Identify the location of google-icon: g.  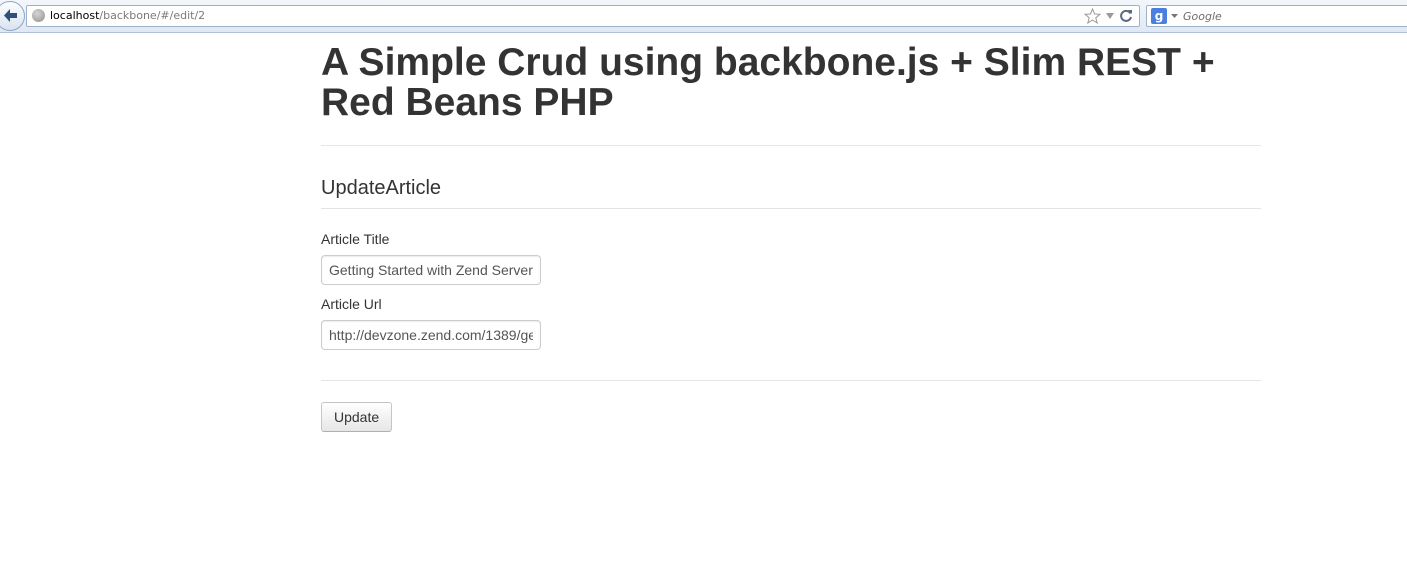
(1159, 16).